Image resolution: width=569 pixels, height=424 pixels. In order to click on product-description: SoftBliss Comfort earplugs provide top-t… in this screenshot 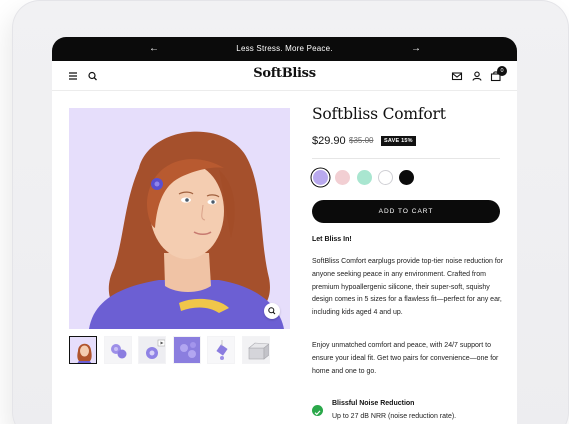, I will do `click(408, 287)`.